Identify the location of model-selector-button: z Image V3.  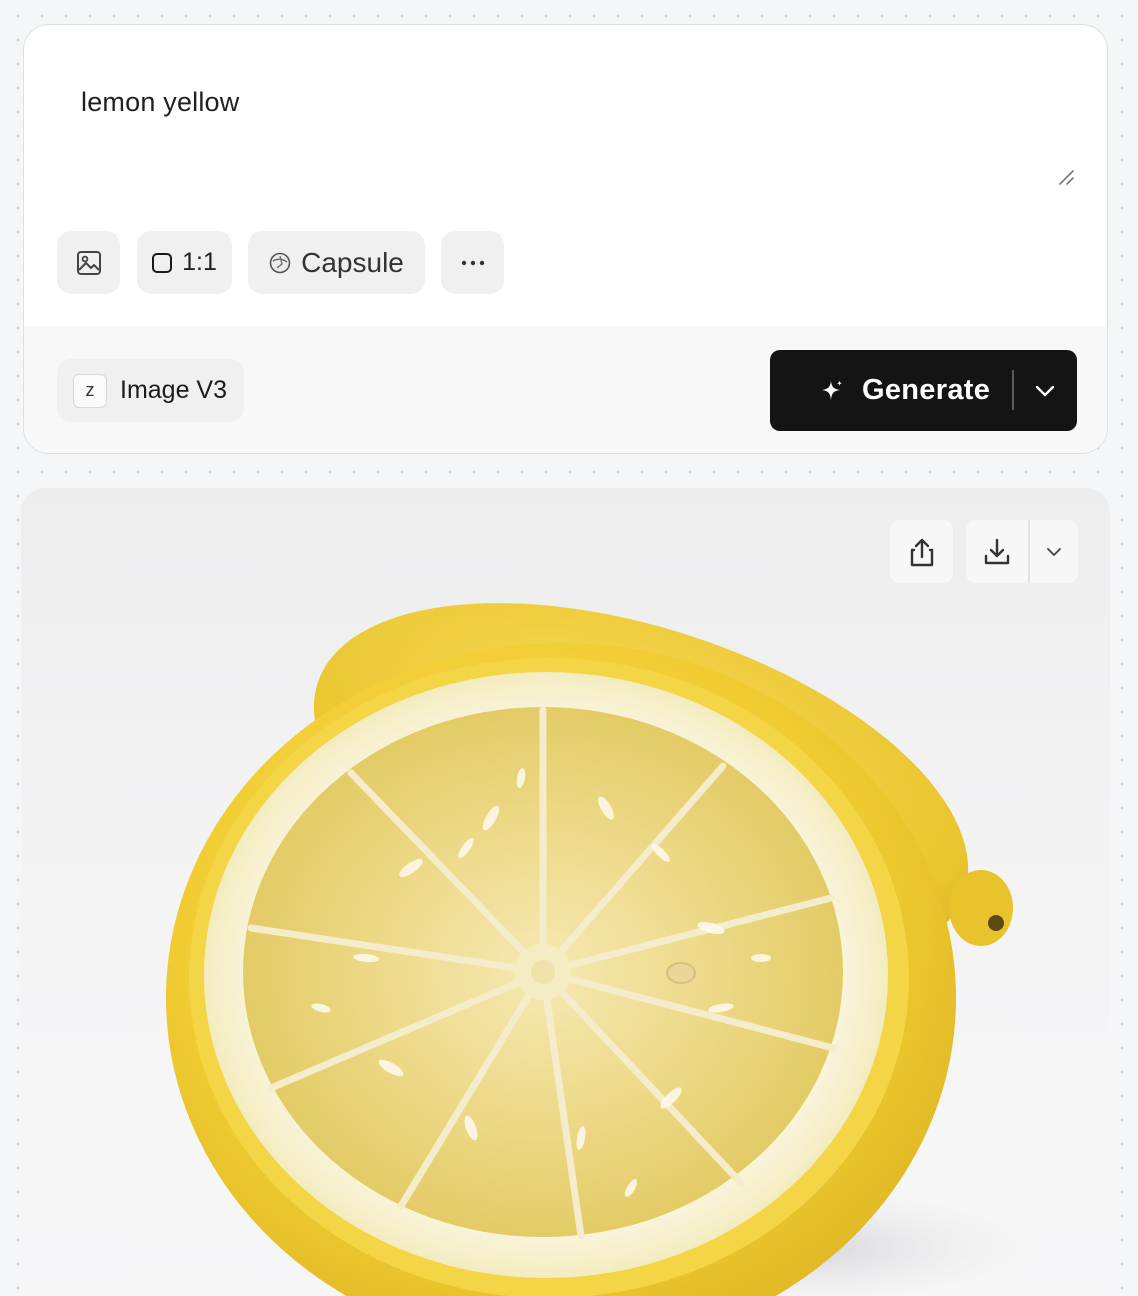
(150, 390).